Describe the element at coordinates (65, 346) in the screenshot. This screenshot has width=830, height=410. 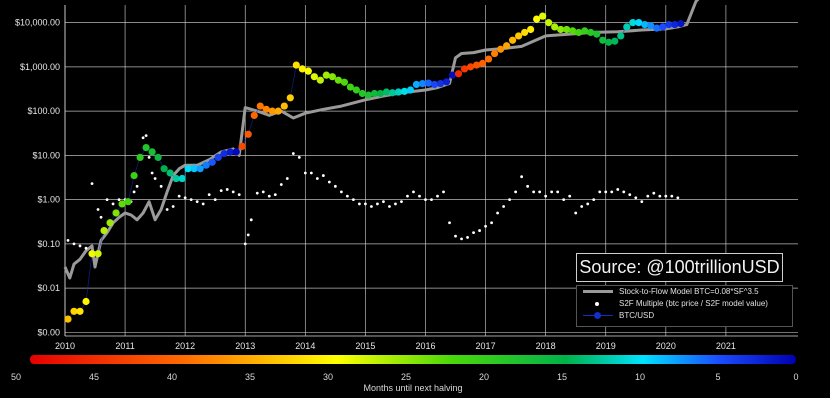
I see `x-tick-label: 2010` at that location.